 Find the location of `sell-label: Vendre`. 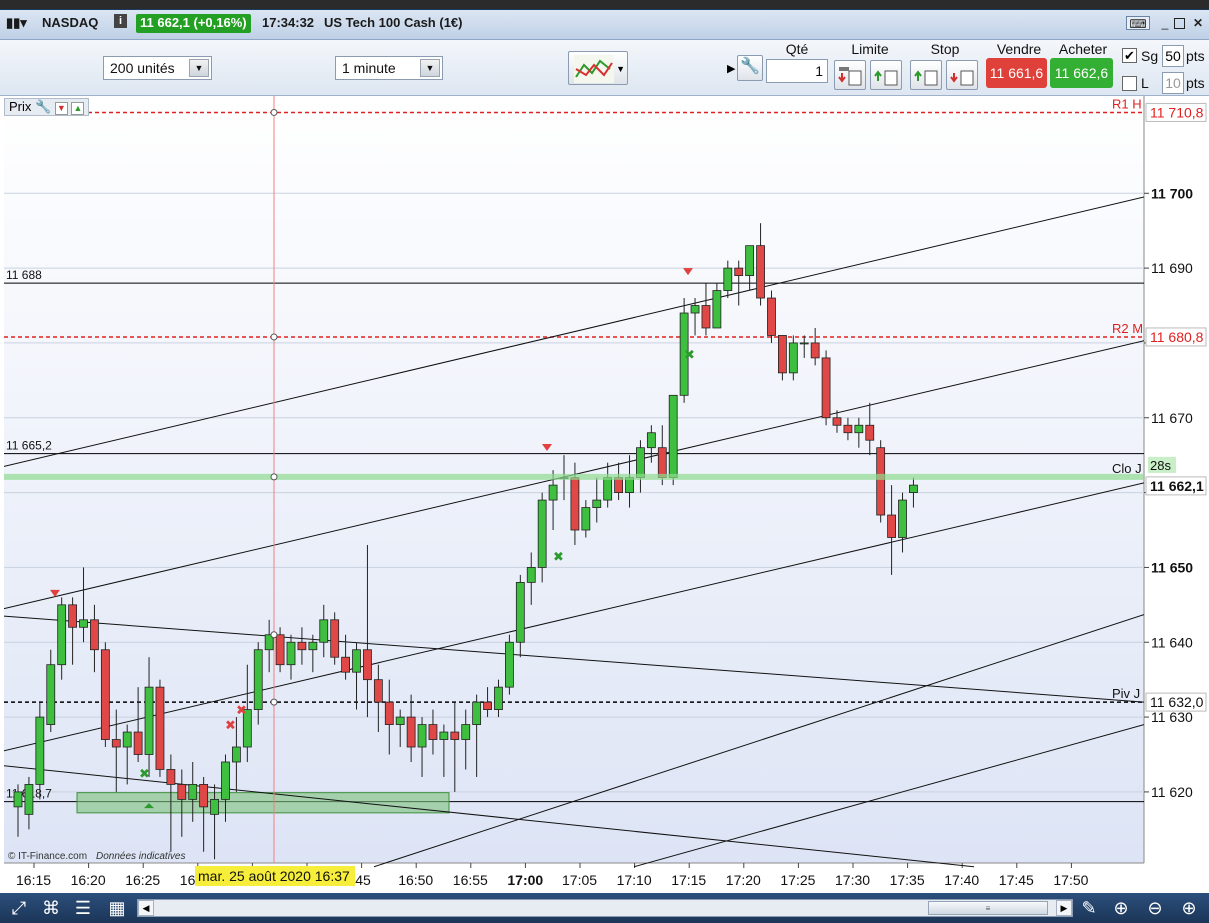

sell-label: Vendre is located at coordinates (1019, 49).